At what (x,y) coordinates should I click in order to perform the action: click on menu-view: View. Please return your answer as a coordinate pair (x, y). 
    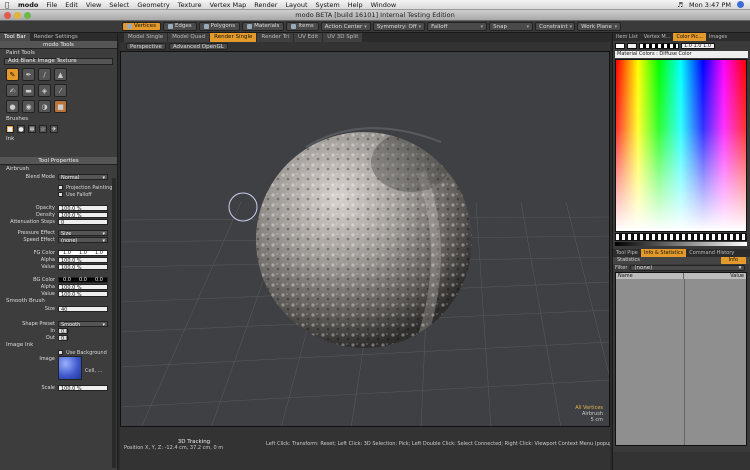
    Looking at the image, I should click on (93, 5).